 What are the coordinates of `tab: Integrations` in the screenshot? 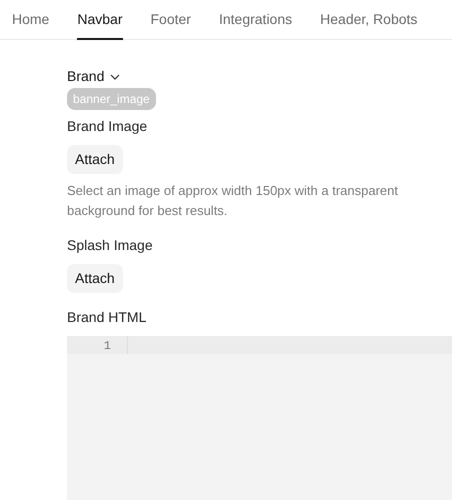 It's located at (255, 20).